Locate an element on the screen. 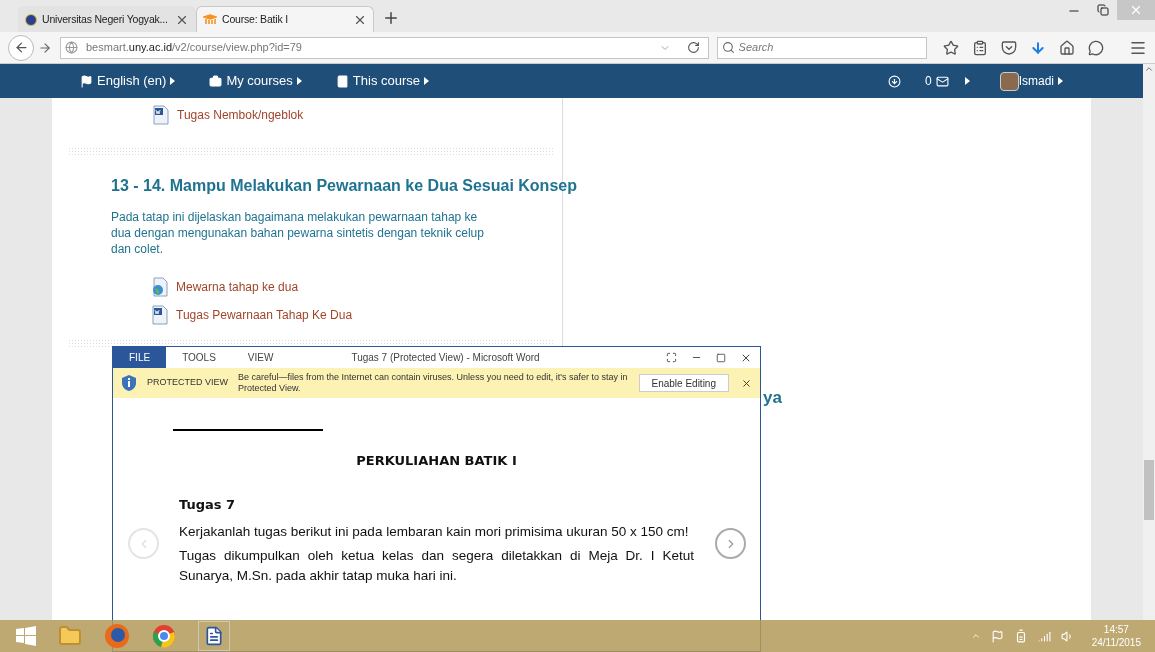 This screenshot has width=1155, height=652. url-field: besmart.uny.ac.id/v2/course/view.php?id=79 is located at coordinates (384, 47).